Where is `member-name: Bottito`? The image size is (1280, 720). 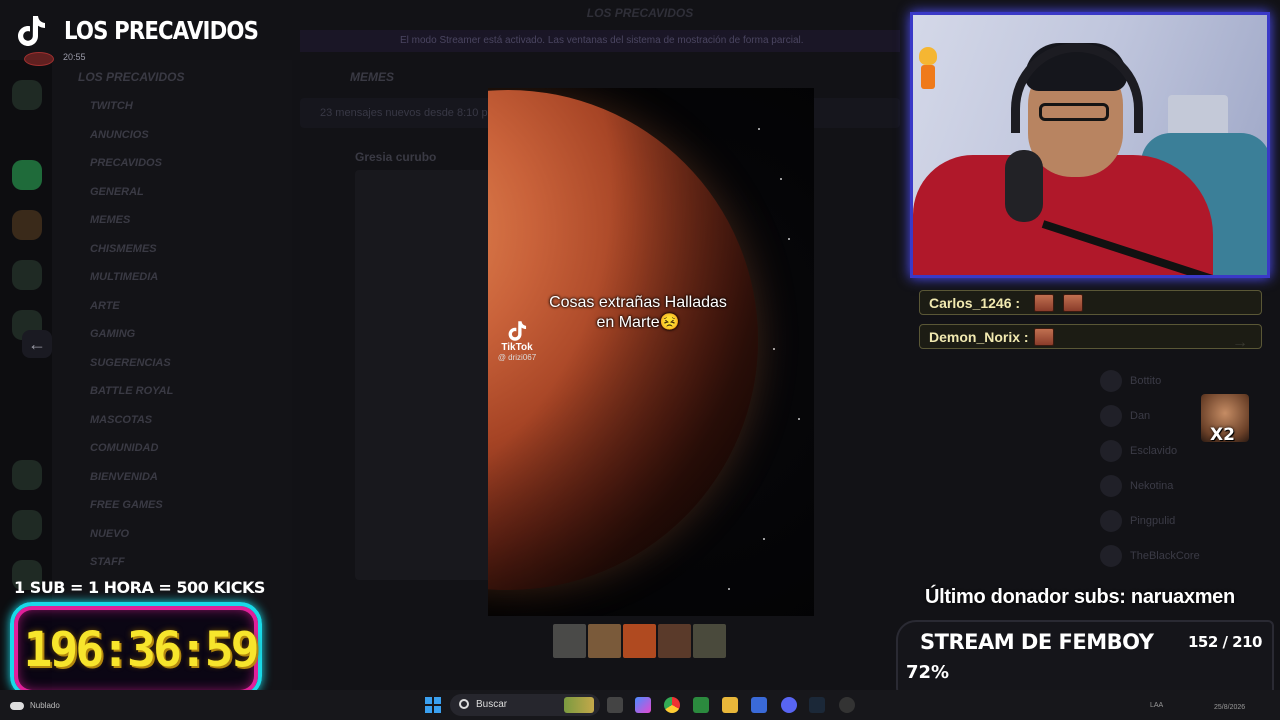 member-name: Bottito is located at coordinates (1146, 380).